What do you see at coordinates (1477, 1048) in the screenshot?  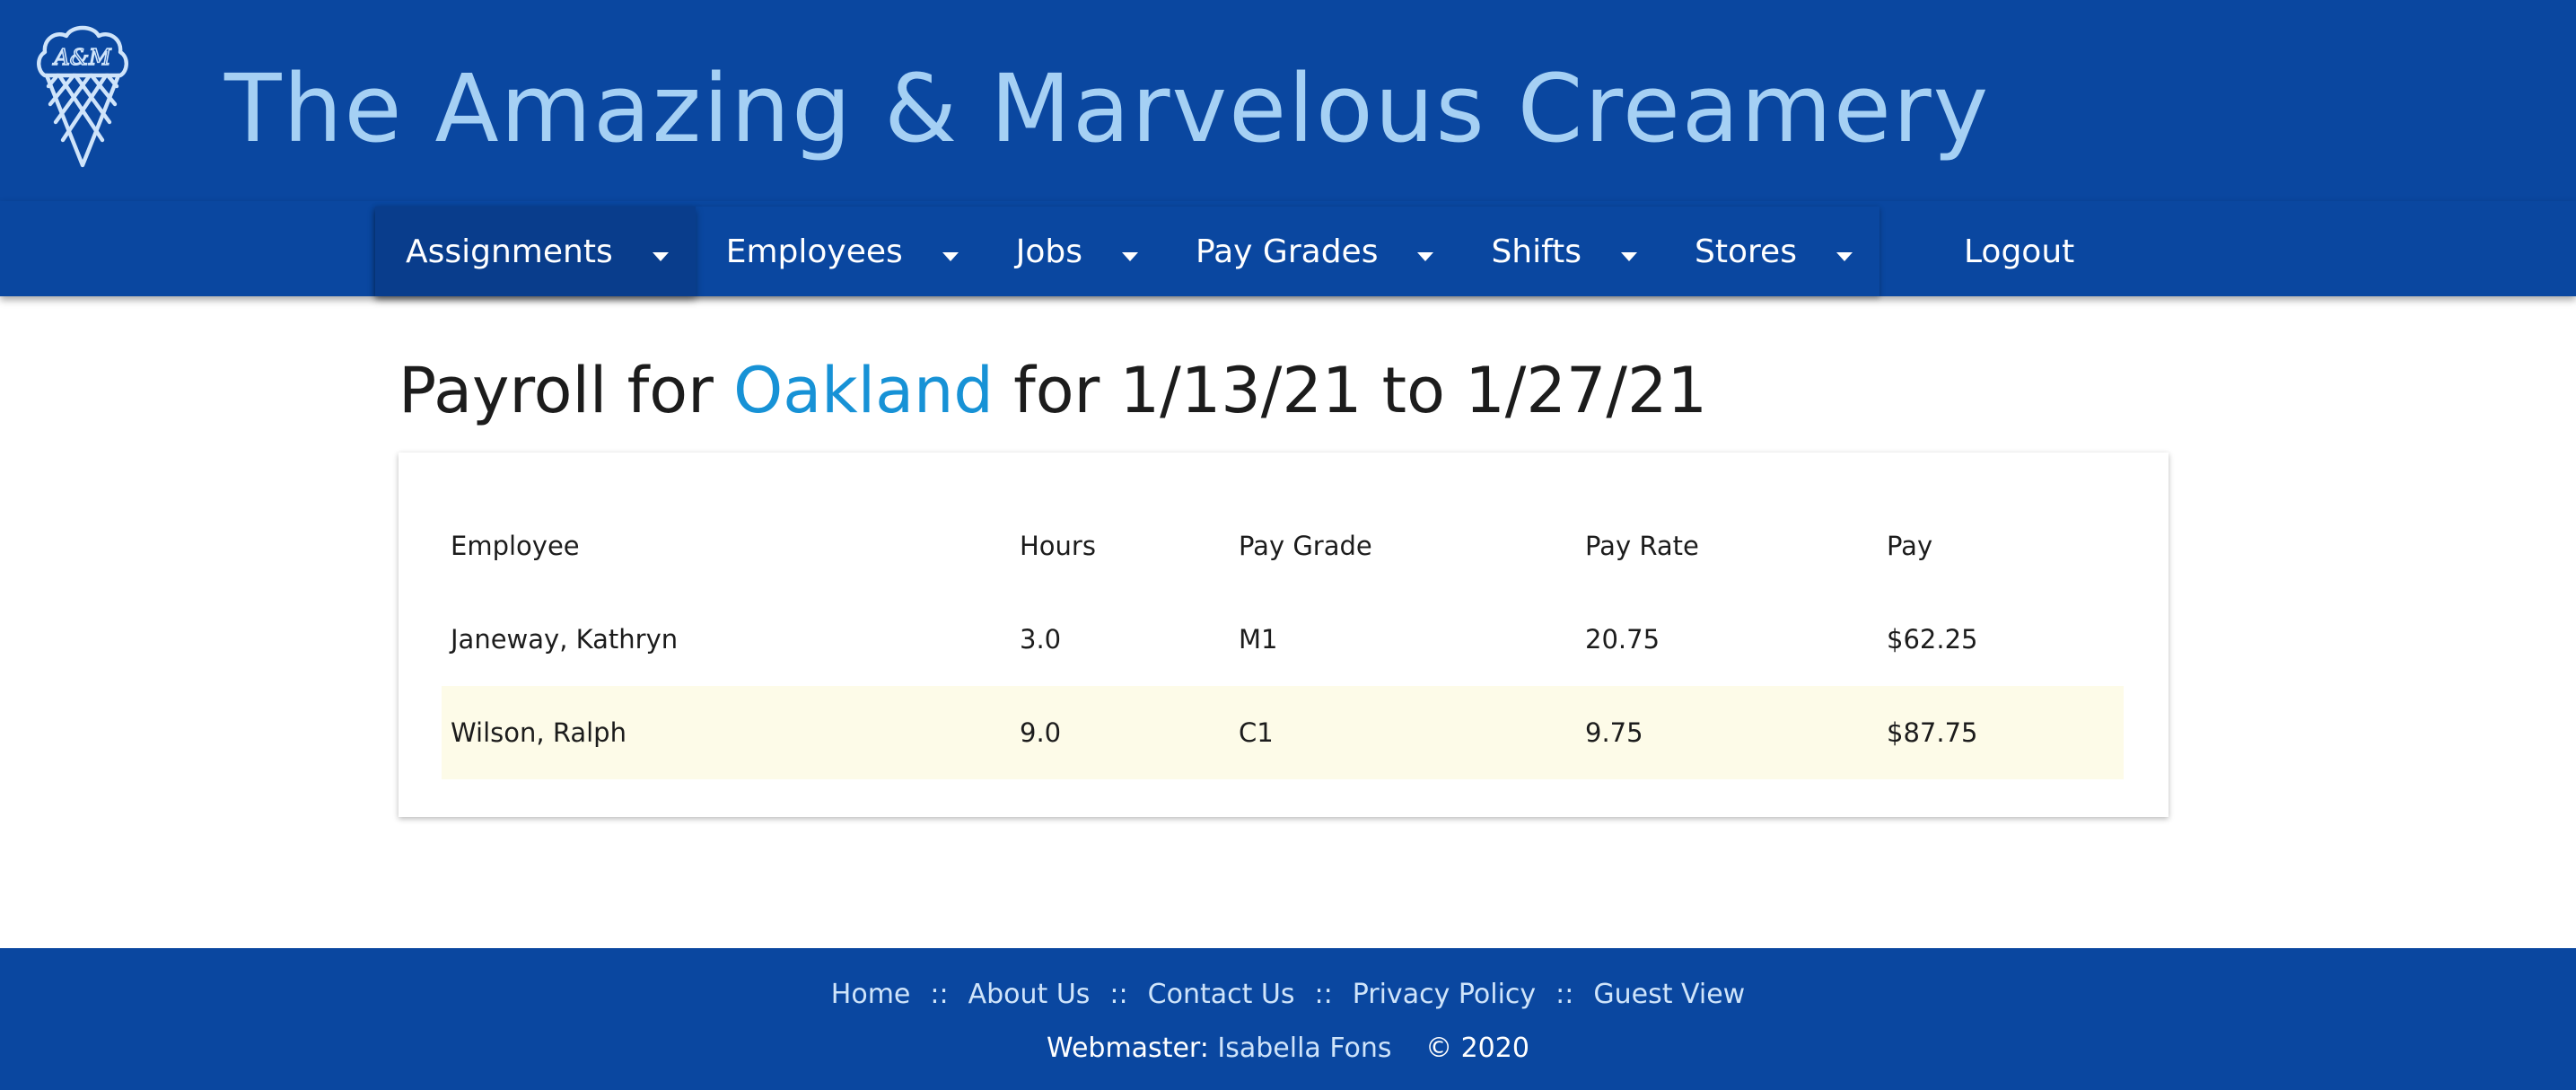 I see `copyright-text: © 2020` at bounding box center [1477, 1048].